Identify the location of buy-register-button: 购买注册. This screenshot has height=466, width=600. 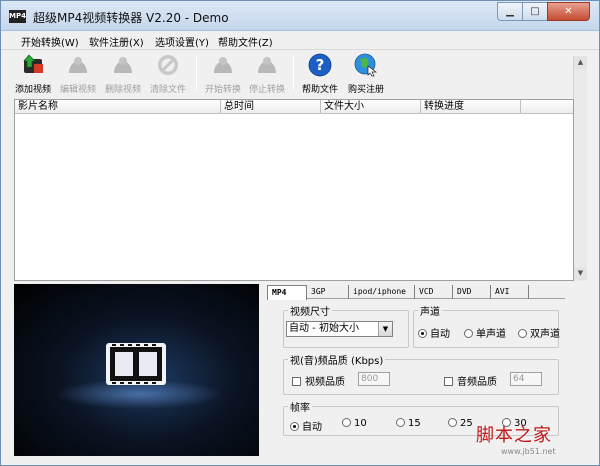
(366, 74).